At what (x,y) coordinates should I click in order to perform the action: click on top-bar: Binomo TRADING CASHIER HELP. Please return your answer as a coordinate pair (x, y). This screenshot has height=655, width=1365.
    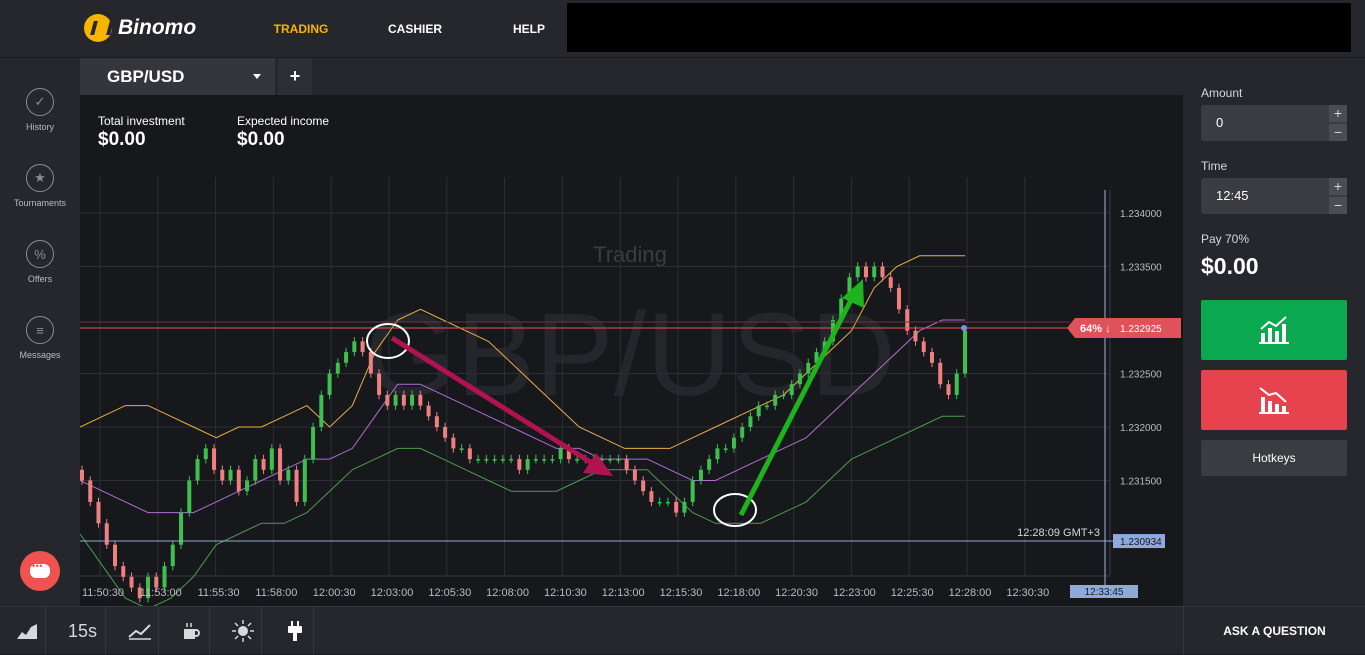
    Looking at the image, I should click on (682, 29).